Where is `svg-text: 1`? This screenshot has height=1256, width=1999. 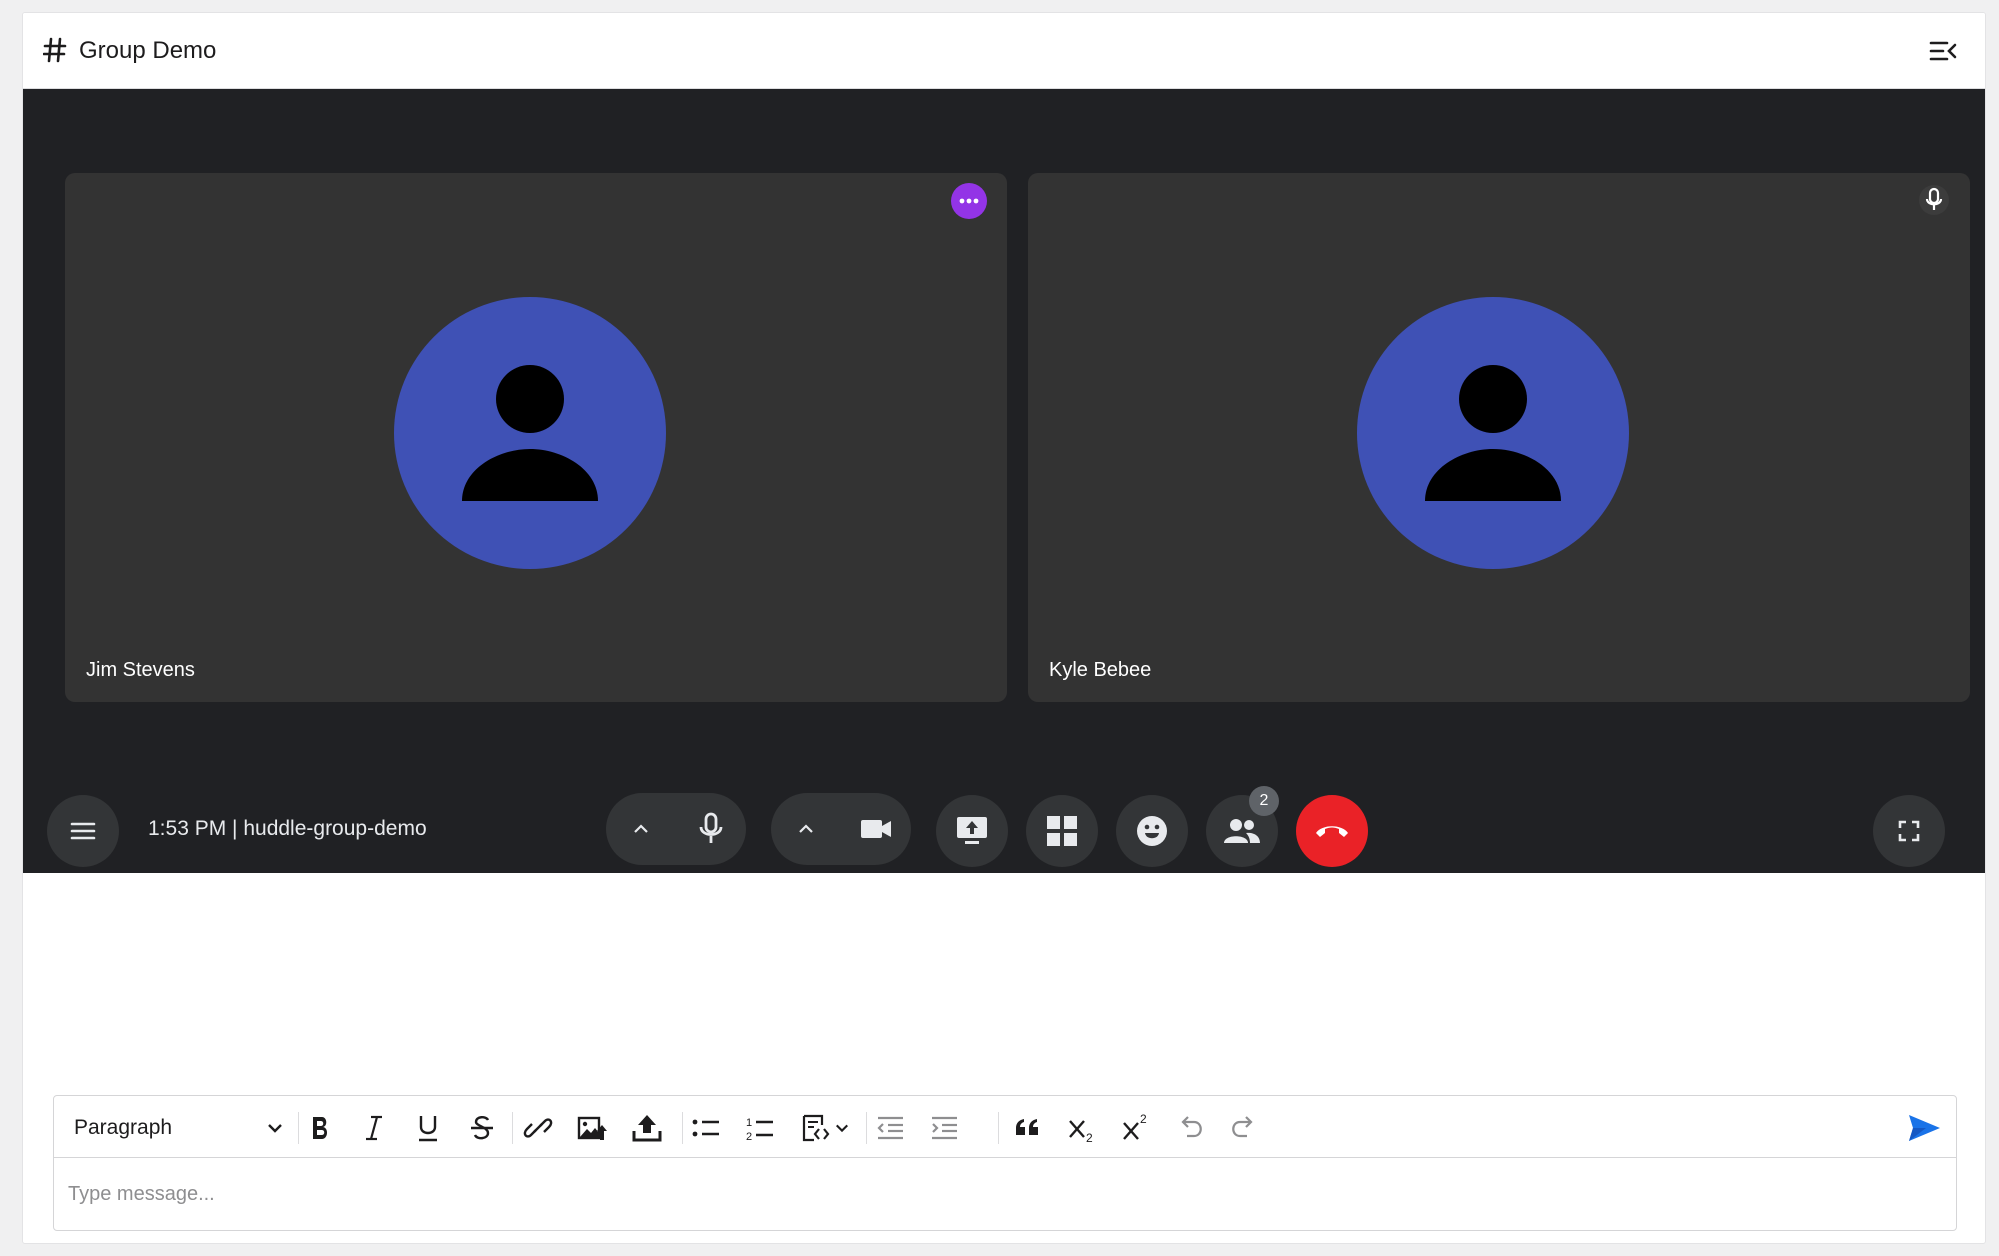
svg-text: 1 is located at coordinates (749, 1123).